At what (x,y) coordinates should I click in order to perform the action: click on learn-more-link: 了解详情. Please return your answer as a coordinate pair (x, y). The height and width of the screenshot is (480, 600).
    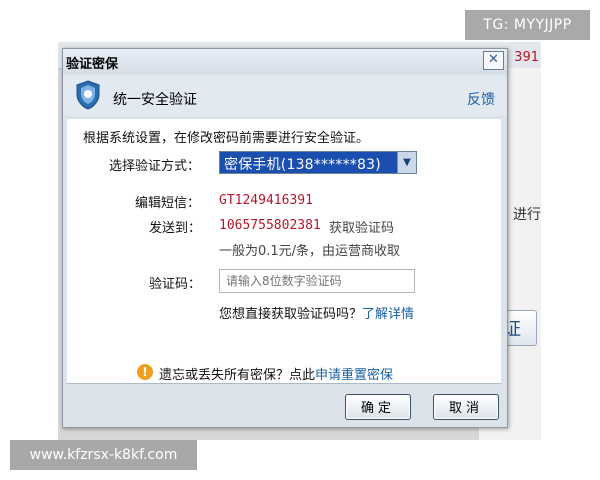
    Looking at the image, I should click on (388, 314).